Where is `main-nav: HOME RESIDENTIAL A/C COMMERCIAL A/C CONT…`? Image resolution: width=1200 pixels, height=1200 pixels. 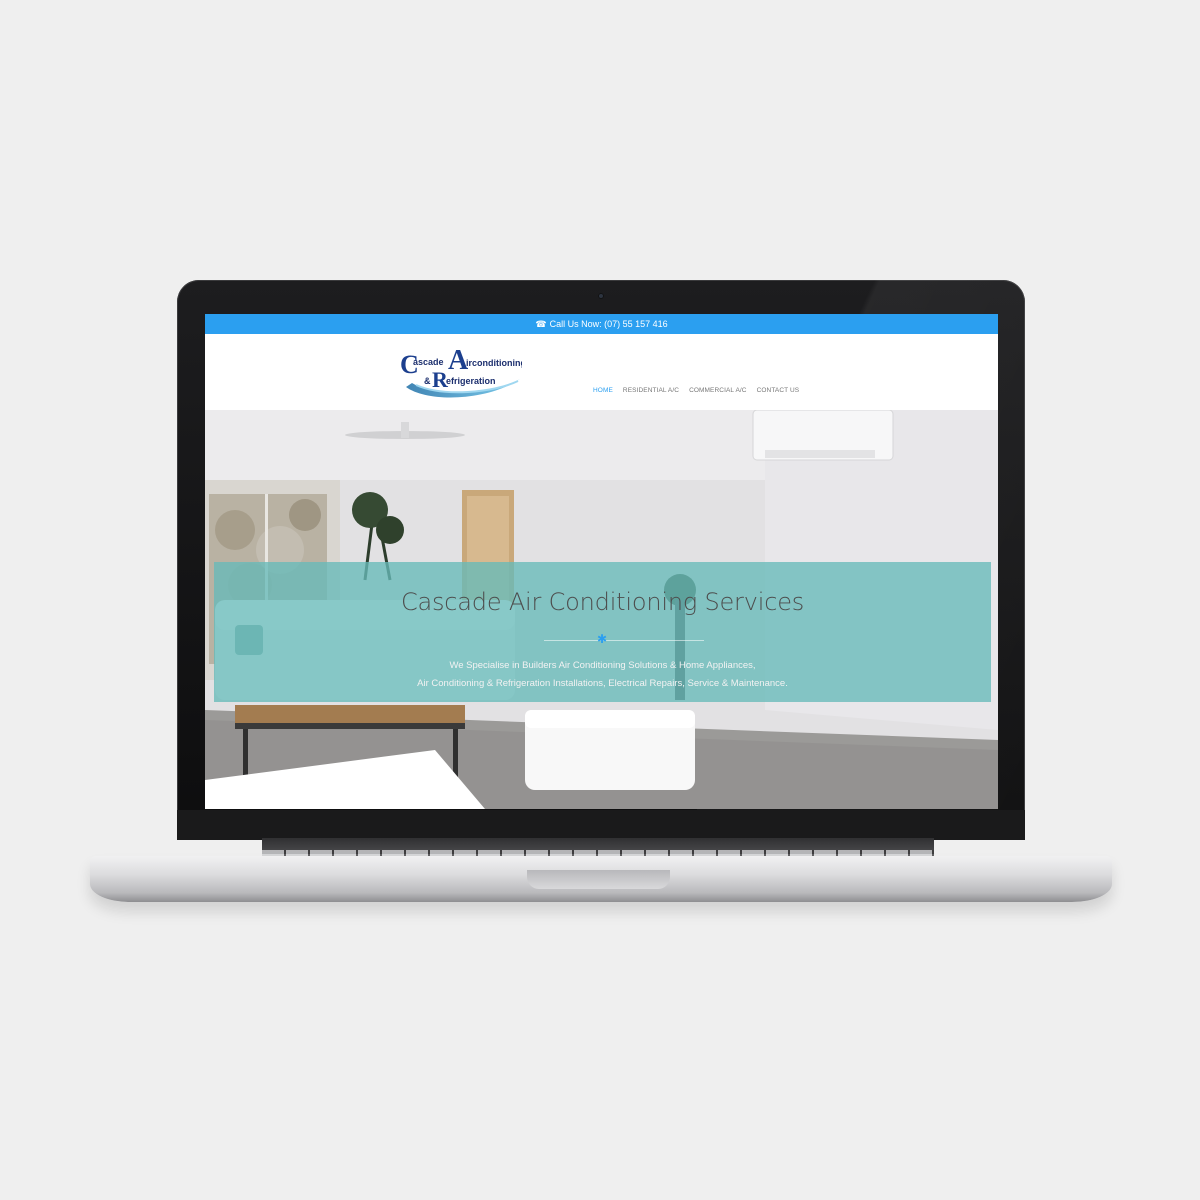 main-nav: HOME RESIDENTIAL A/C COMMERCIAL A/C CONT… is located at coordinates (696, 390).